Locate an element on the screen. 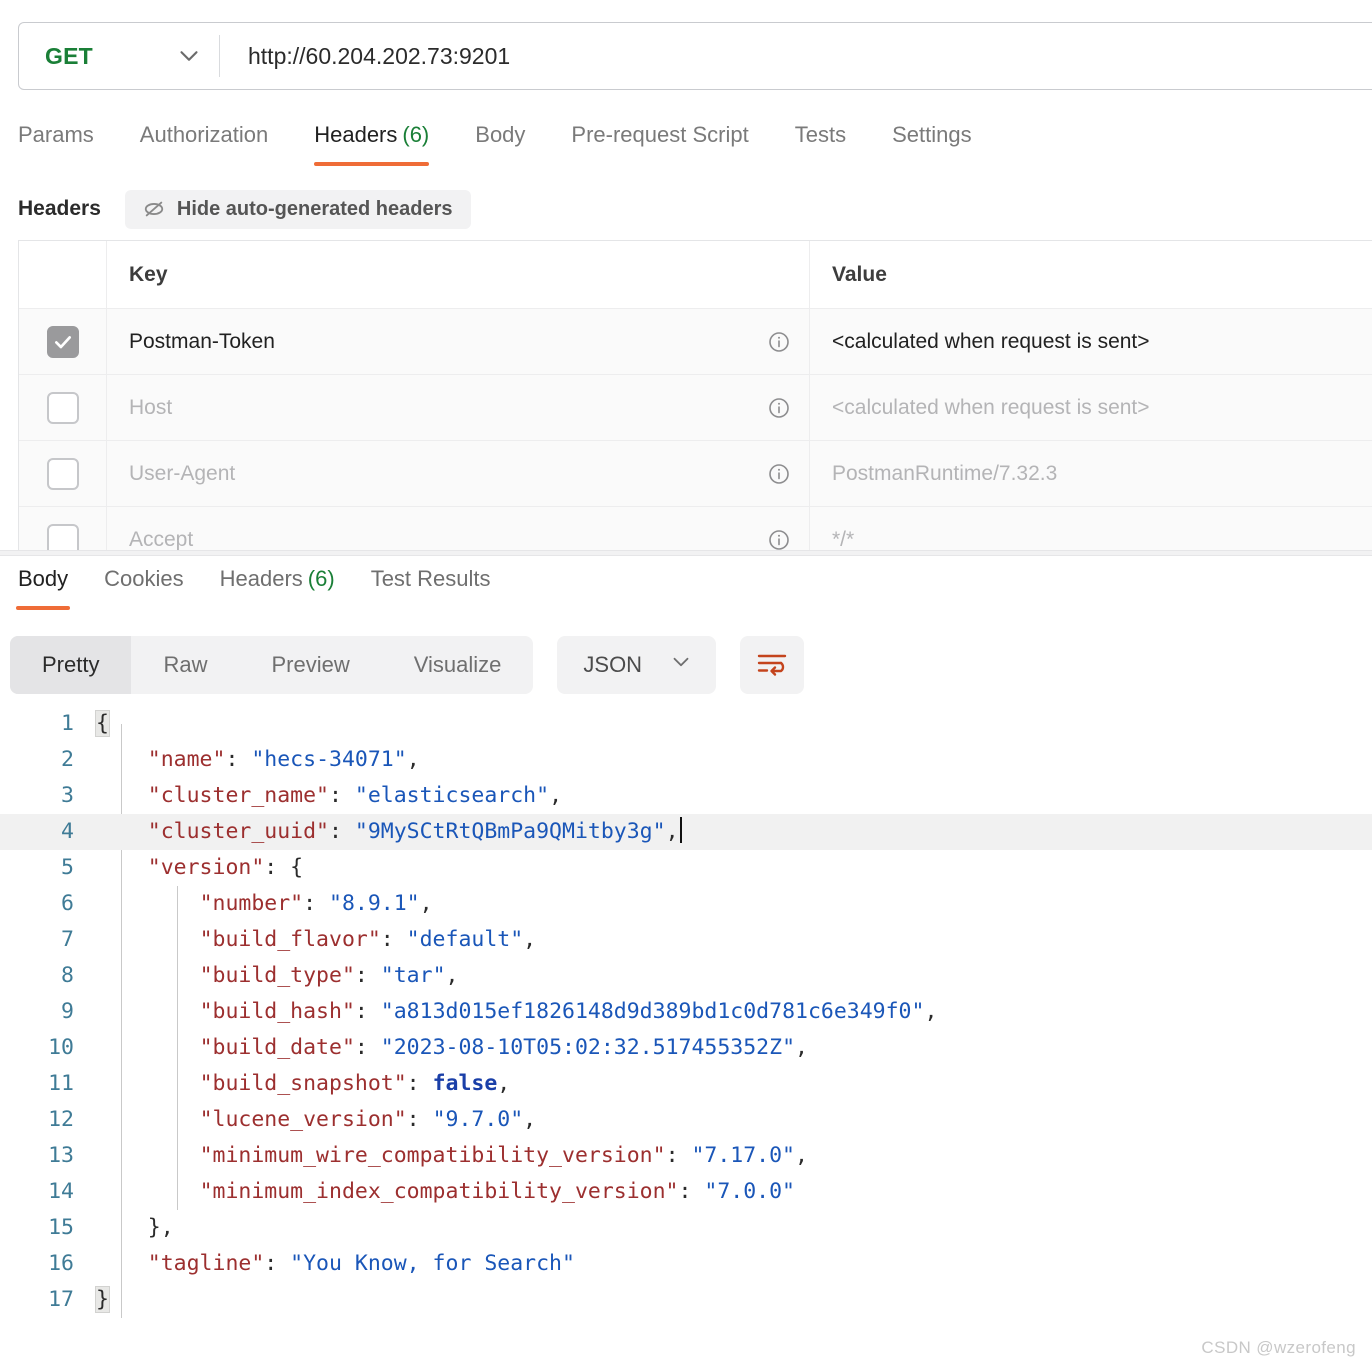 Image resolution: width=1372 pixels, height=1370 pixels. code-token: "cluster_uuid" is located at coordinates (238, 831).